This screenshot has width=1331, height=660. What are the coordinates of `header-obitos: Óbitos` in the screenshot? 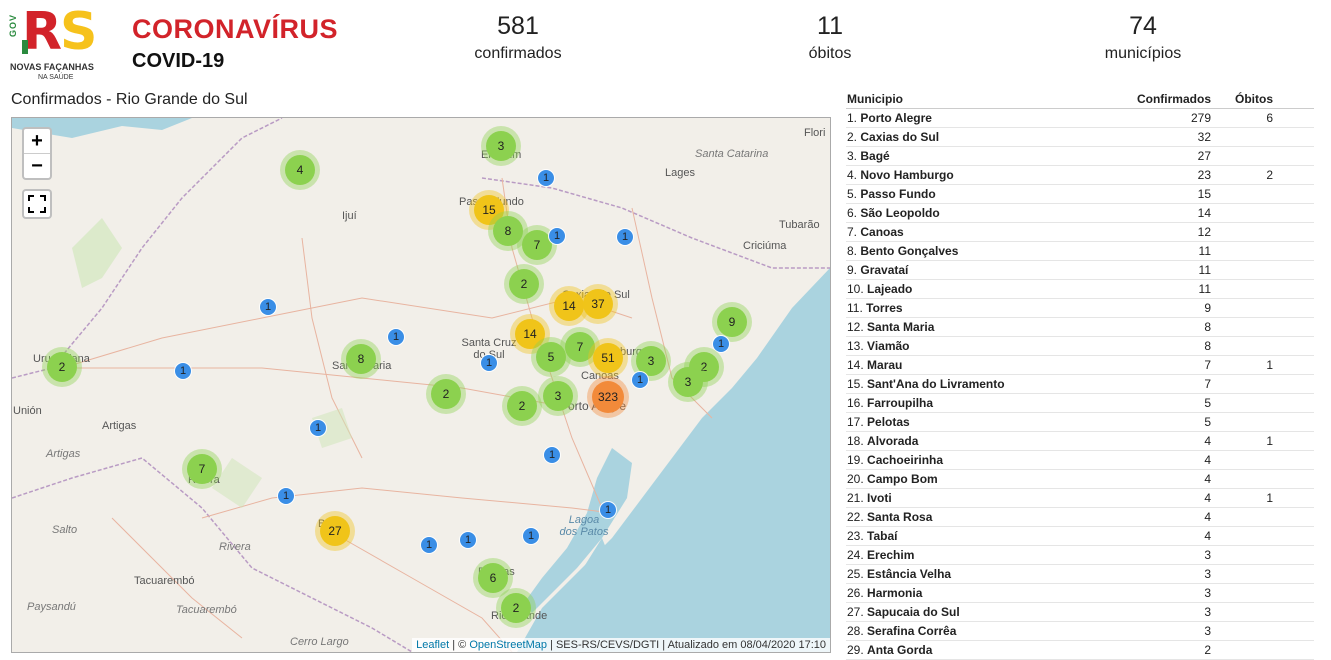 It's located at (1255, 99).